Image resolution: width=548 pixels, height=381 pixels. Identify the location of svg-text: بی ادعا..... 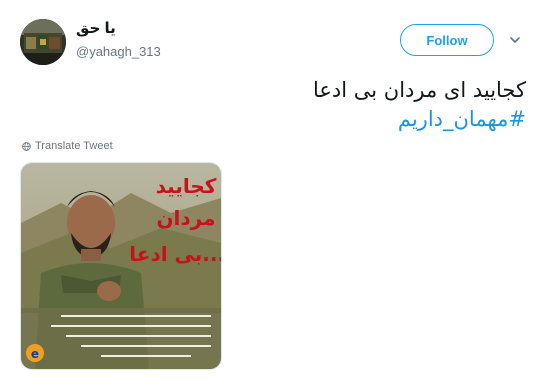
(175, 254).